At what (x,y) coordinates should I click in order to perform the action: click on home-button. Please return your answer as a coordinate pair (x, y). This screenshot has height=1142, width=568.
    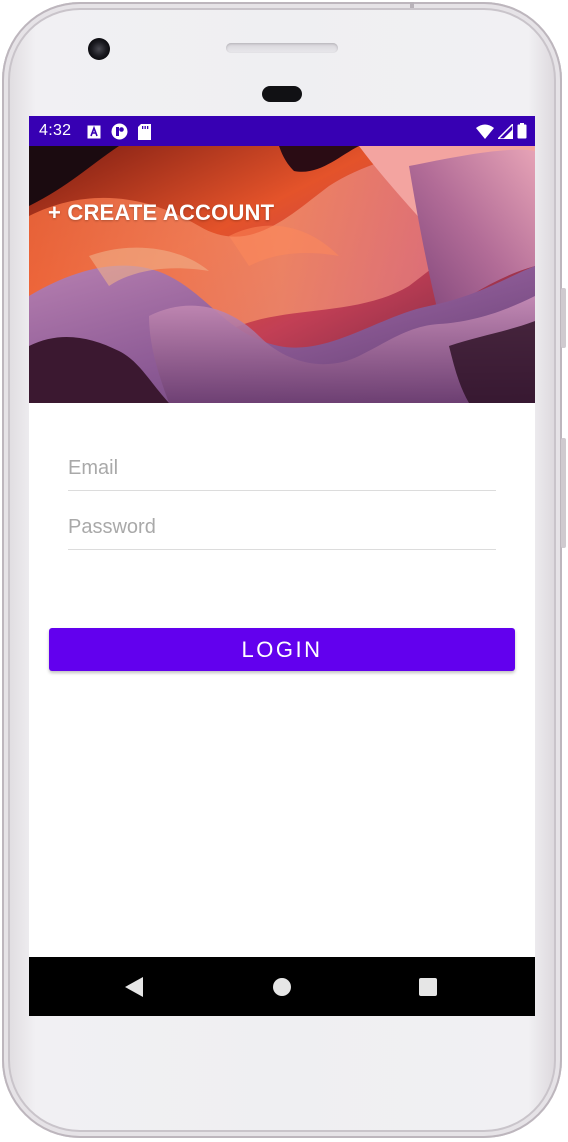
    Looking at the image, I should click on (282, 986).